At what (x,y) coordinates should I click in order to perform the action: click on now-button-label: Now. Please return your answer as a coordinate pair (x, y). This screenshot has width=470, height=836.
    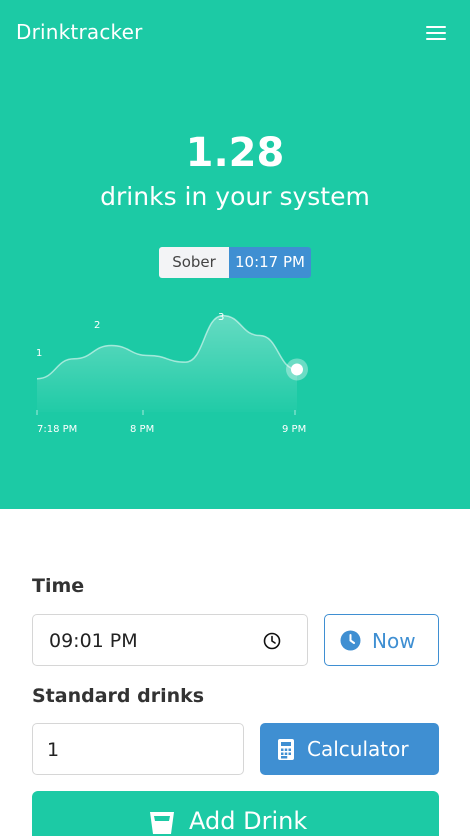
    Looking at the image, I should click on (394, 641).